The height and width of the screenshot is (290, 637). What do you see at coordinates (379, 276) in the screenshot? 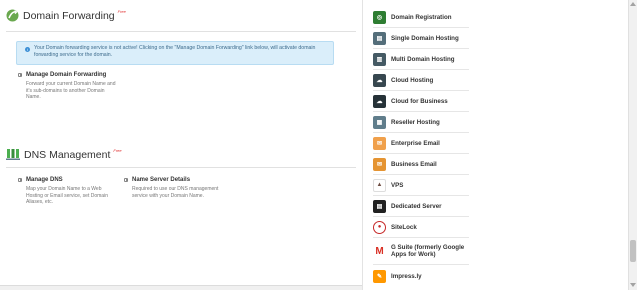
I see `impressly-icon: ✎` at bounding box center [379, 276].